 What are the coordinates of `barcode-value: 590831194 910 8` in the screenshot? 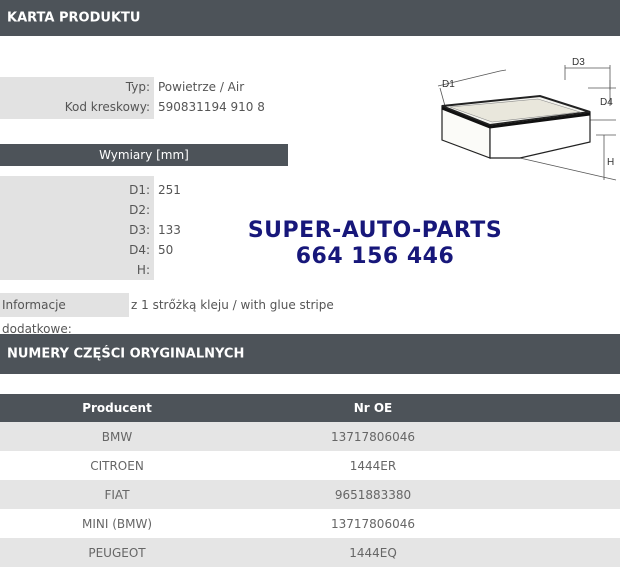 It's located at (211, 107).